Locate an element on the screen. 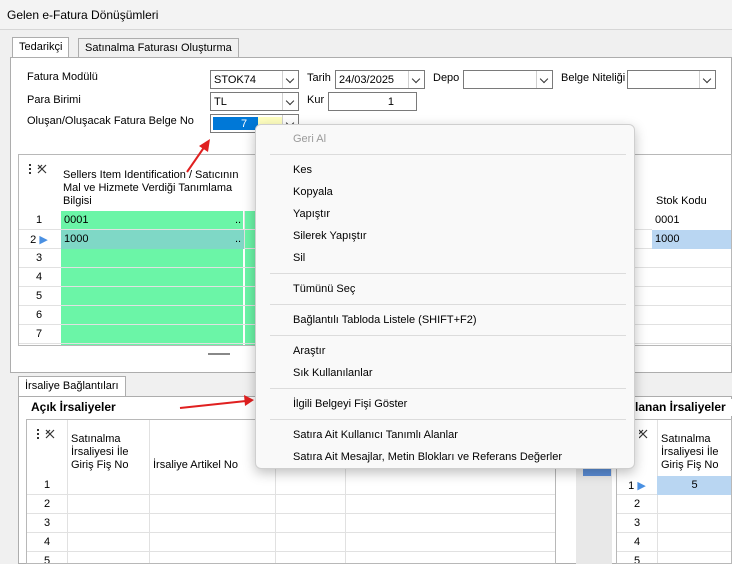 The image size is (732, 564). kur-label: Kur is located at coordinates (316, 100).